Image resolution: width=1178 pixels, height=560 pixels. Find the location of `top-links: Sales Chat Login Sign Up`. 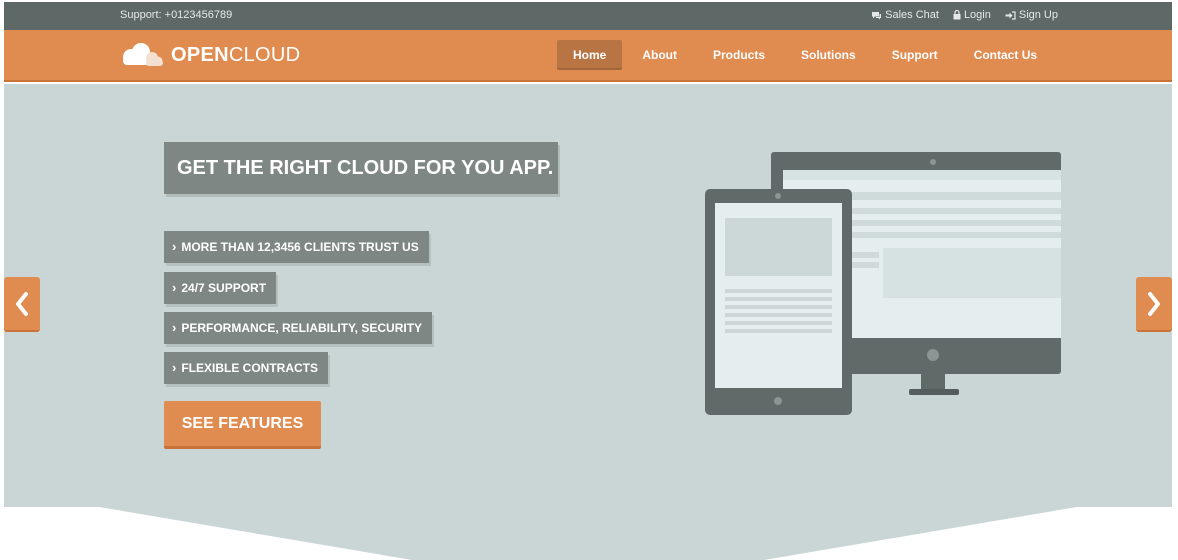

top-links: Sales Chat Login Sign Up is located at coordinates (964, 15).